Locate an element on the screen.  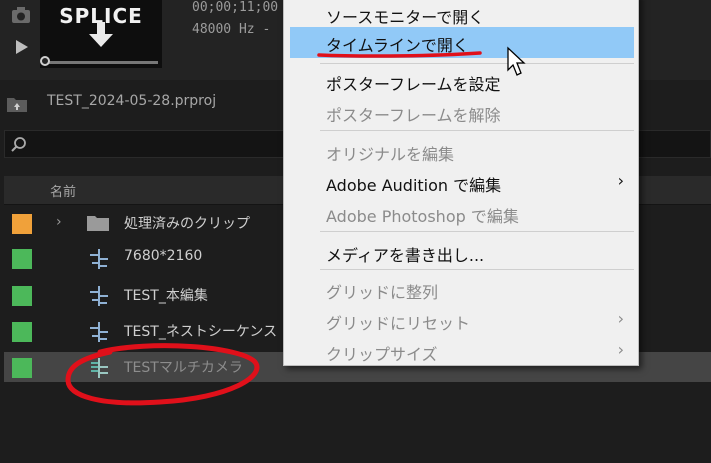
clip-thumbnail: SPLICE is located at coordinates (101, 34).